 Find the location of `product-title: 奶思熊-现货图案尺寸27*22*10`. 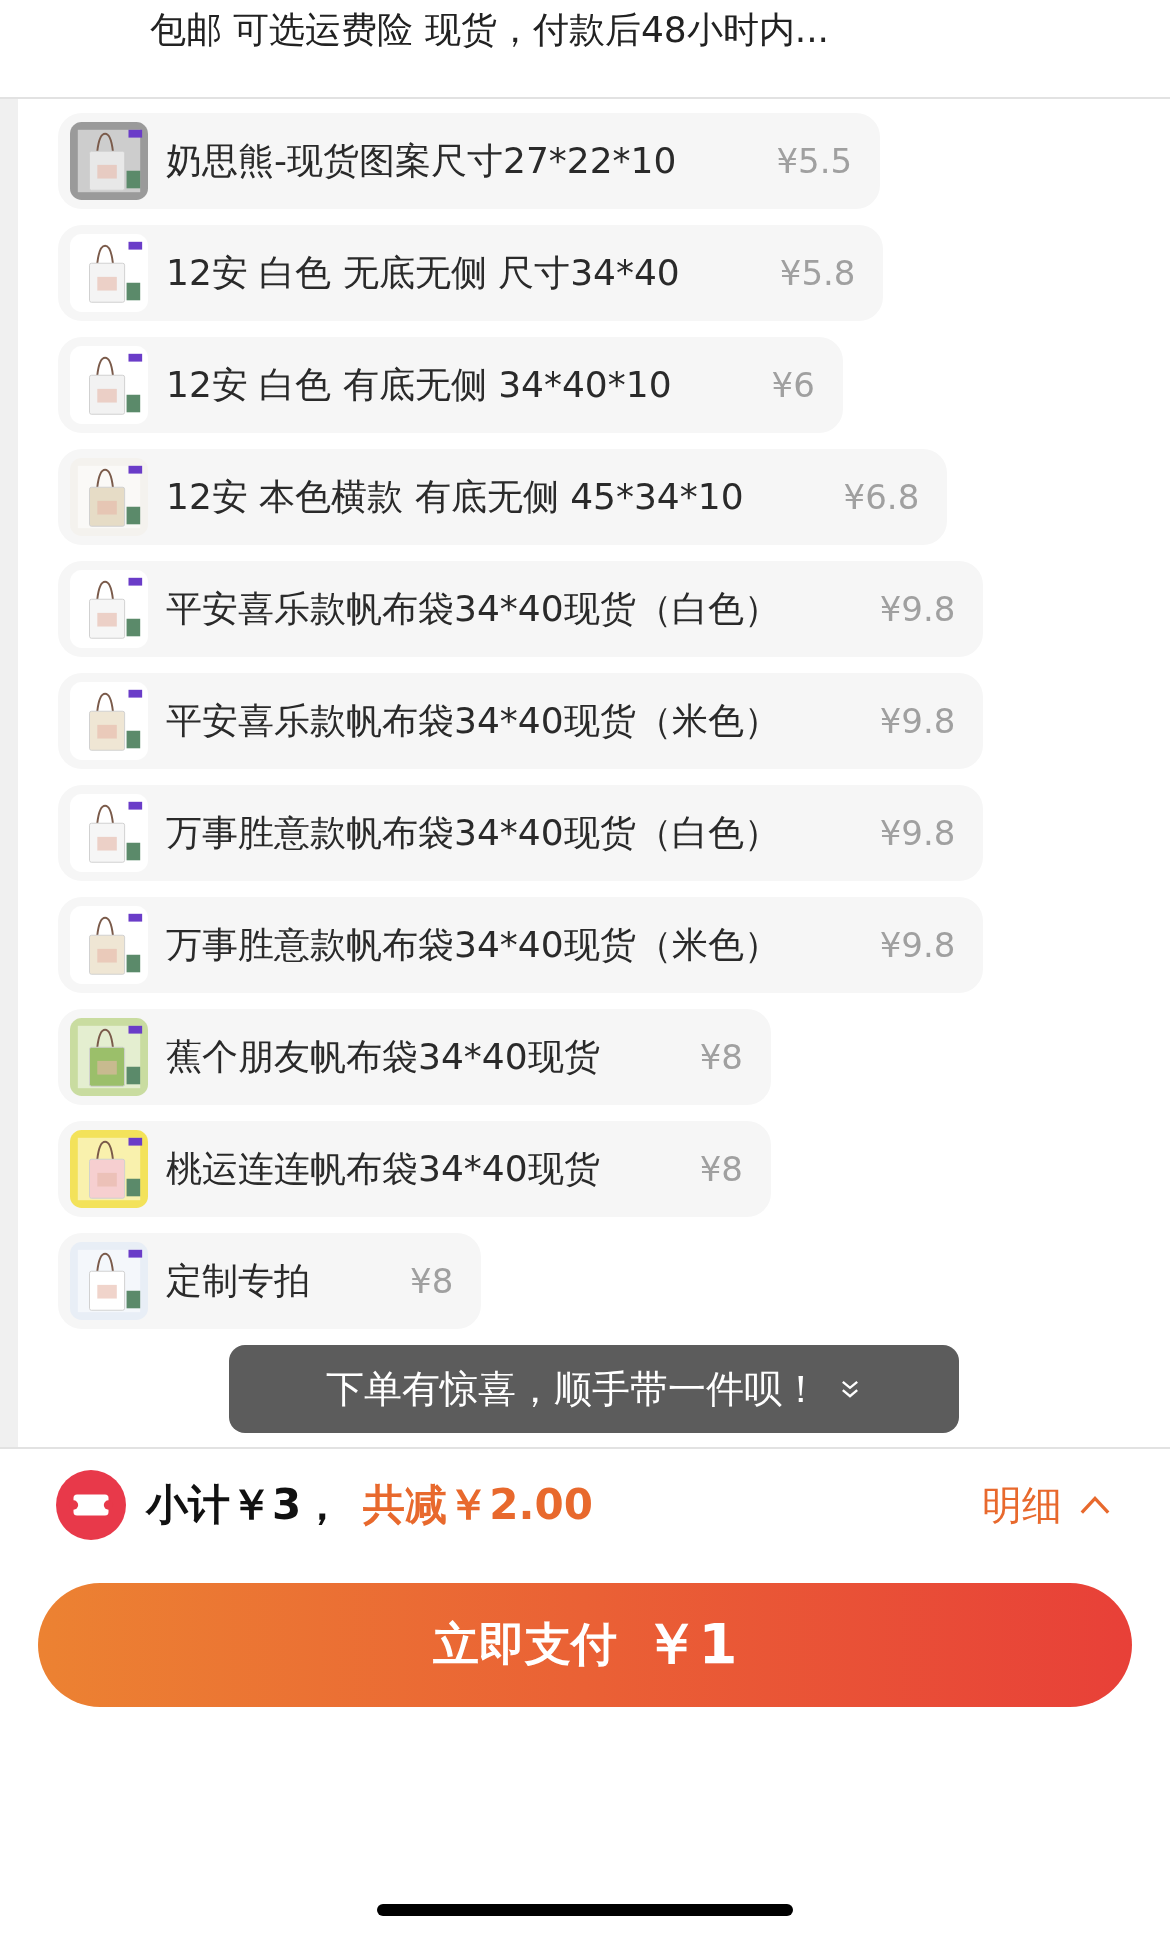

product-title: 奶思熊-现货图案尺寸27*22*10 is located at coordinates (421, 161).